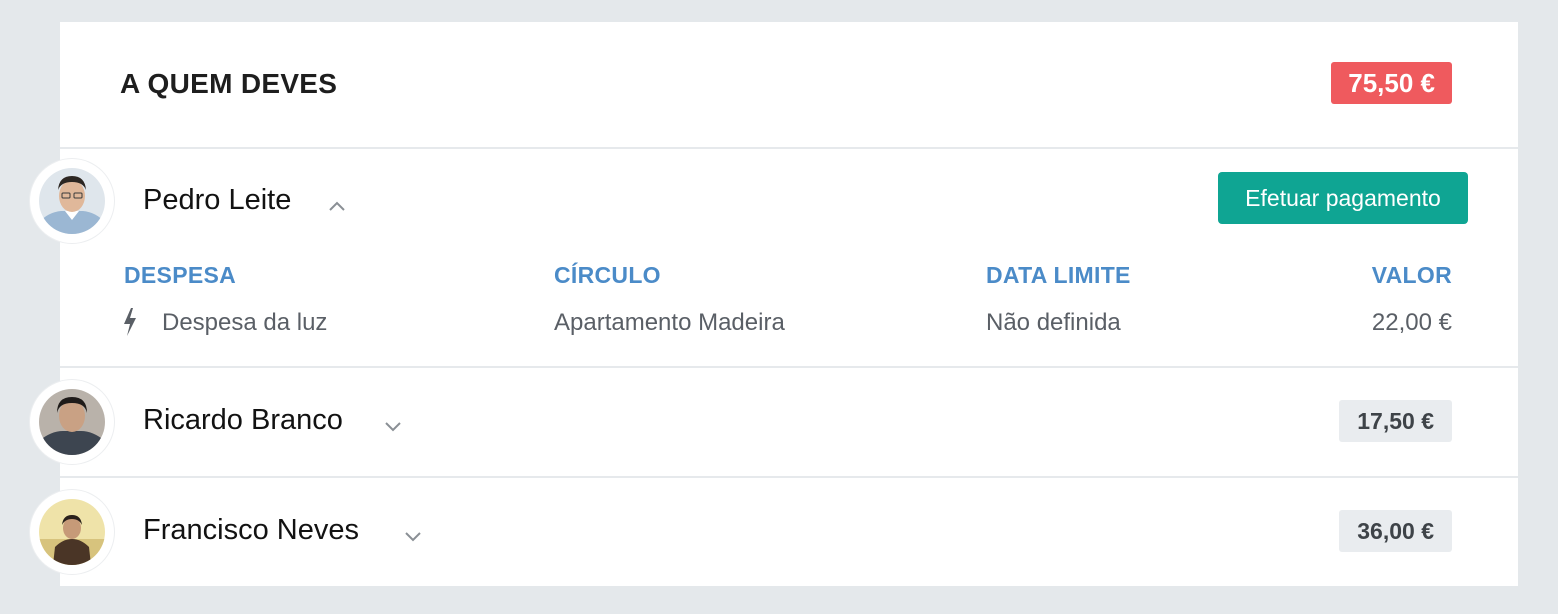 The width and height of the screenshot is (1558, 614). I want to click on make-payment-button: Efetuar pagamento, so click(1343, 198).